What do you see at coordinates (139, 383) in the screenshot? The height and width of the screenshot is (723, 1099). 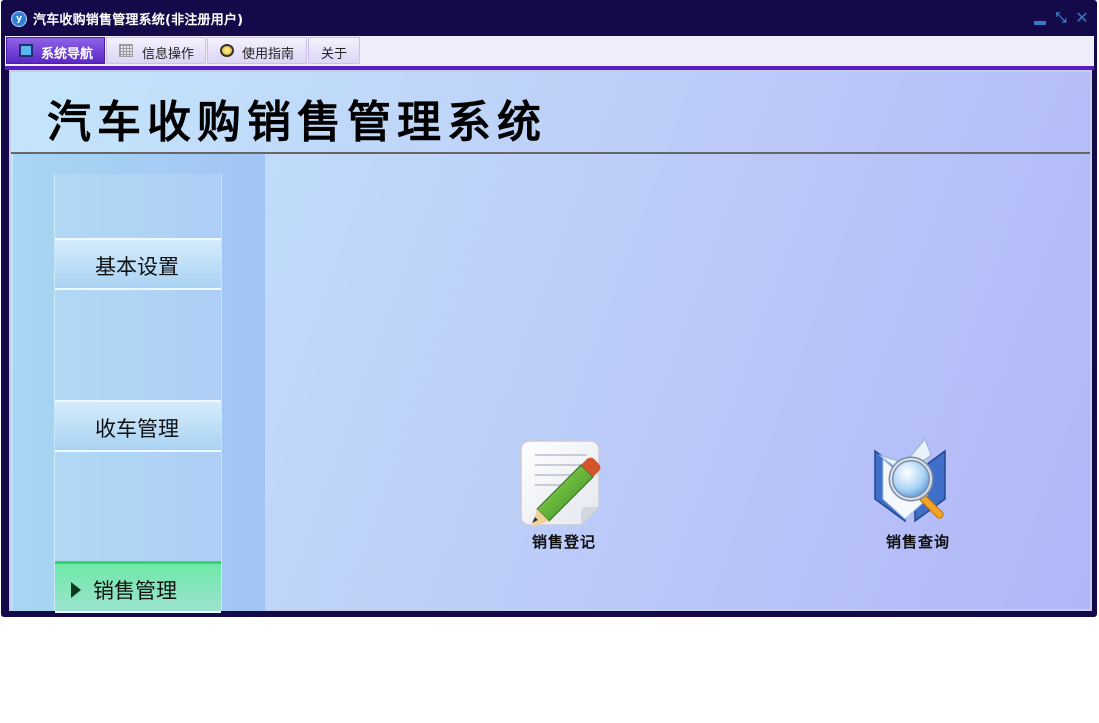 I see `sidebar: 基本设置 收车管理 销售管理` at bounding box center [139, 383].